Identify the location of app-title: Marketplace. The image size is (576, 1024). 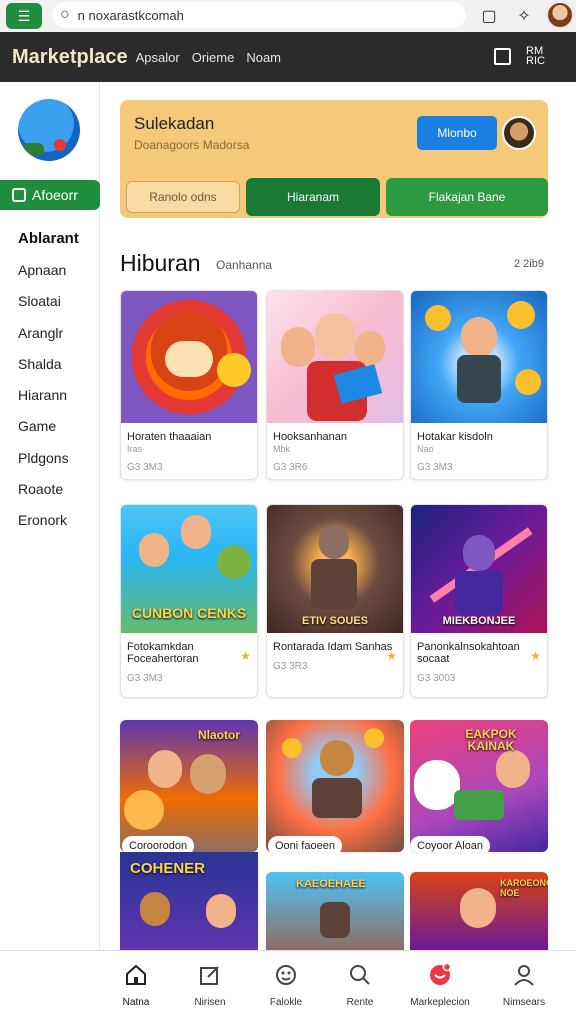
(70, 56).